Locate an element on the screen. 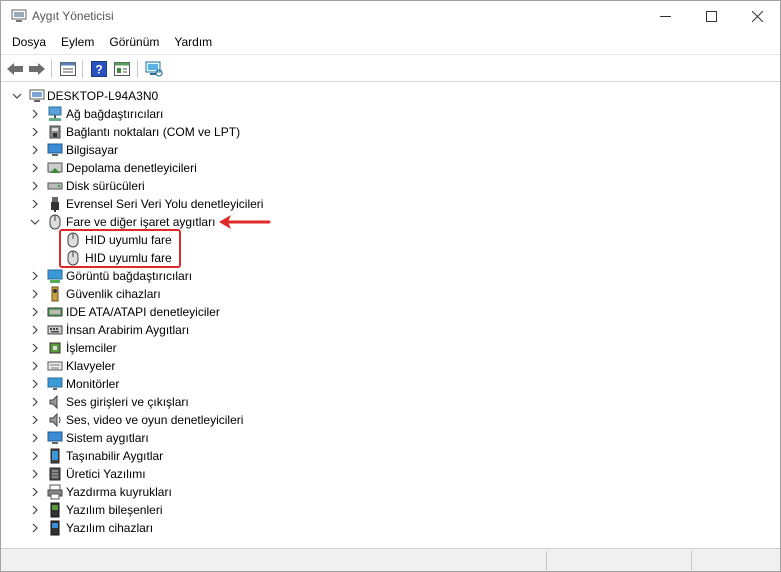 This screenshot has width=781, height=572. minimize-button is located at coordinates (665, 16).